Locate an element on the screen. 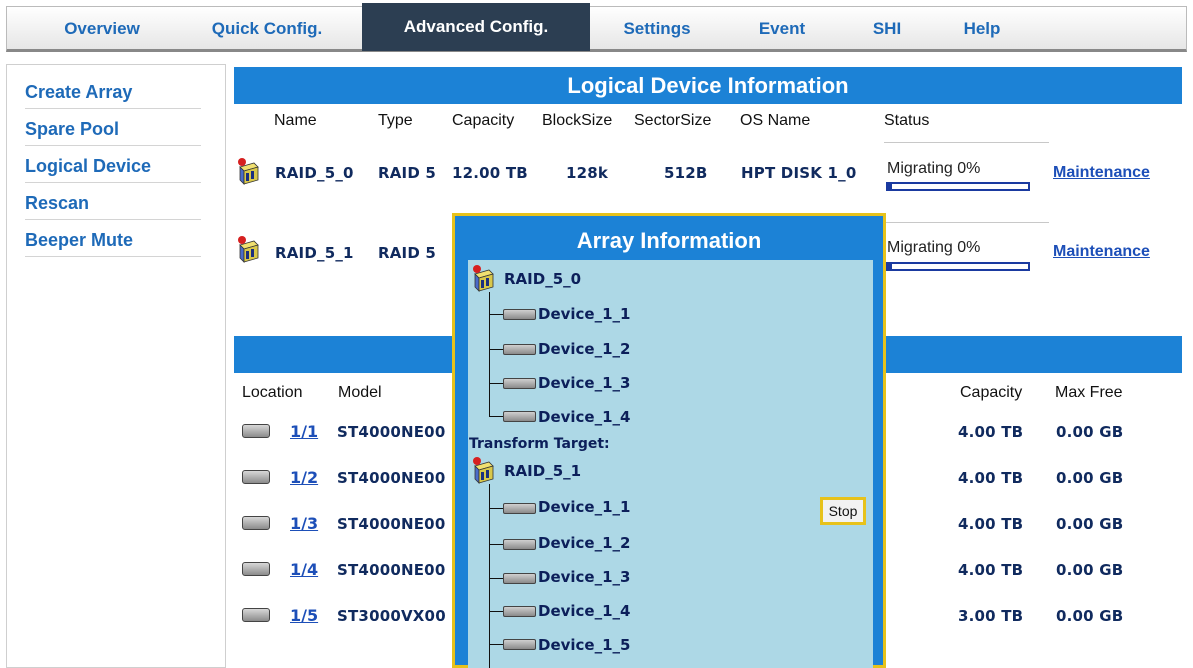  source-array-name: RAID_5_0 is located at coordinates (543, 279).